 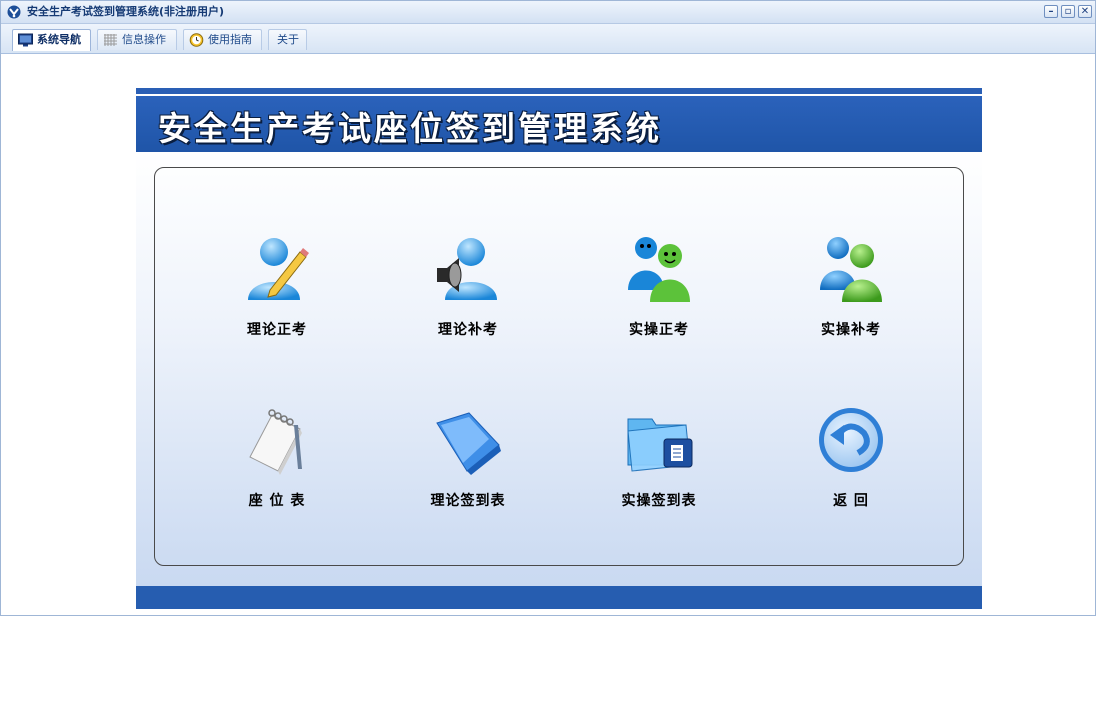 I want to click on tab-label: 关于, so click(x=288, y=39).